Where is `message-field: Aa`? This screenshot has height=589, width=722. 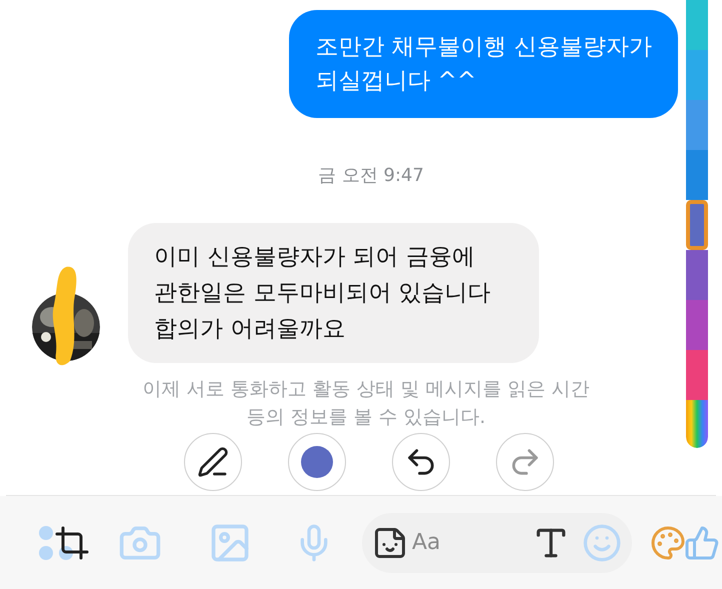 message-field: Aa is located at coordinates (497, 542).